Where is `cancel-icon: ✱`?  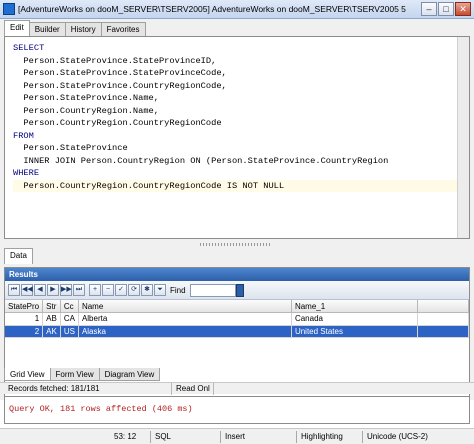 cancel-icon: ✱ is located at coordinates (147, 290).